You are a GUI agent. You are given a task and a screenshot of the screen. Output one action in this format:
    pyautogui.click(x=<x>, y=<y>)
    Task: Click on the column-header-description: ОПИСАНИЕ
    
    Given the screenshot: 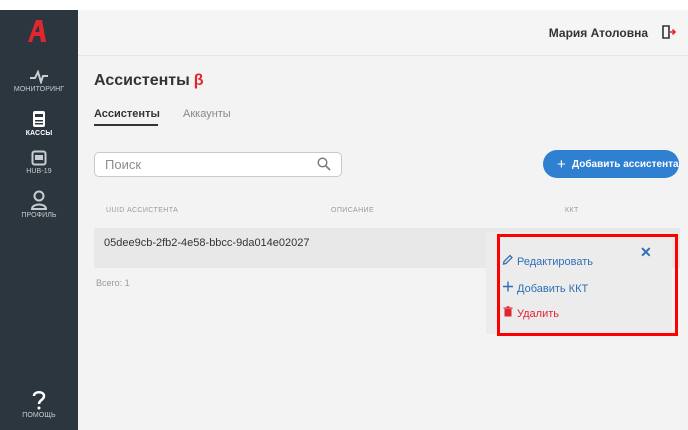 What is the action you would take?
    pyautogui.click(x=352, y=210)
    